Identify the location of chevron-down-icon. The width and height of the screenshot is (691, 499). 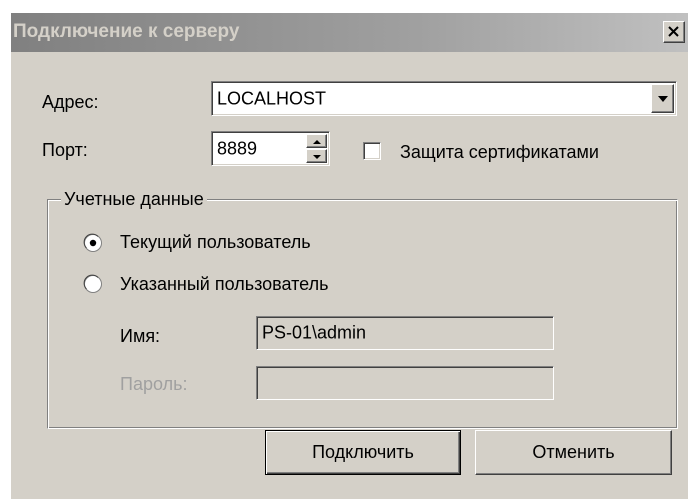
(663, 99).